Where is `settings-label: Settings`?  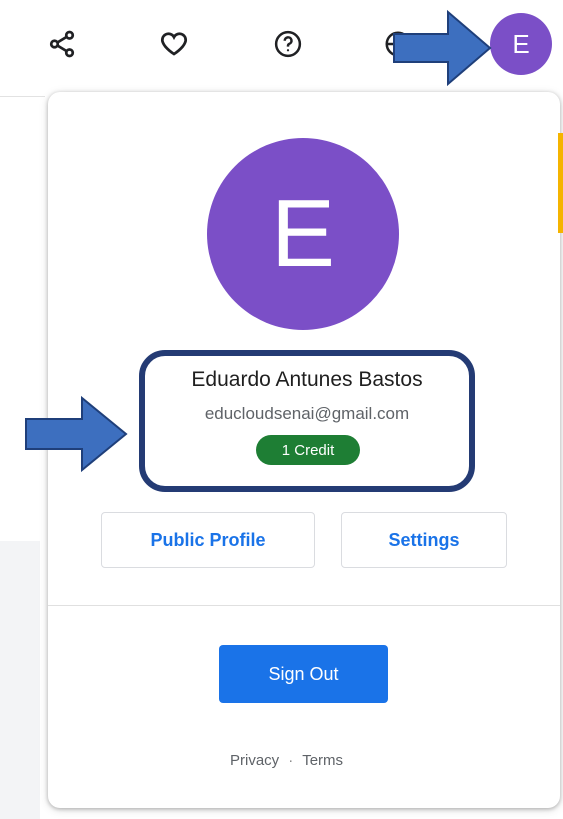
settings-label: Settings is located at coordinates (424, 539).